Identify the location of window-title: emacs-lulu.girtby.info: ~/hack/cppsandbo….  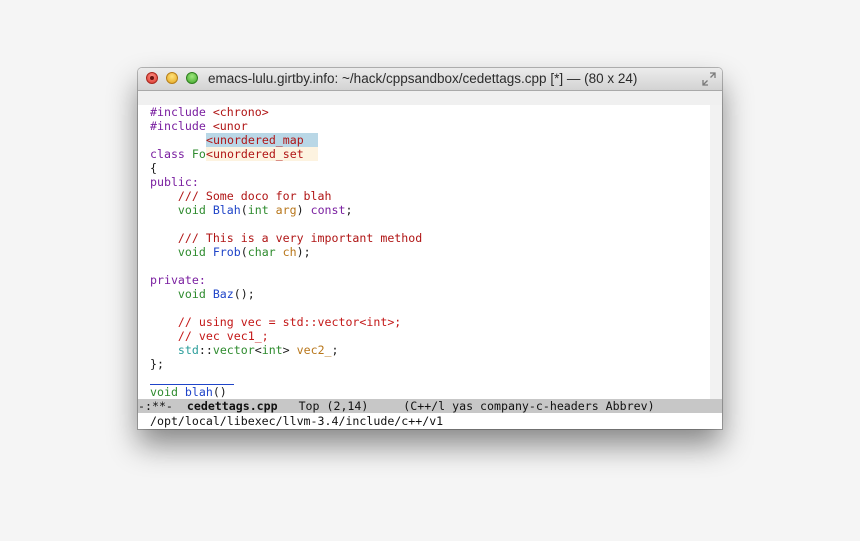
(423, 78).